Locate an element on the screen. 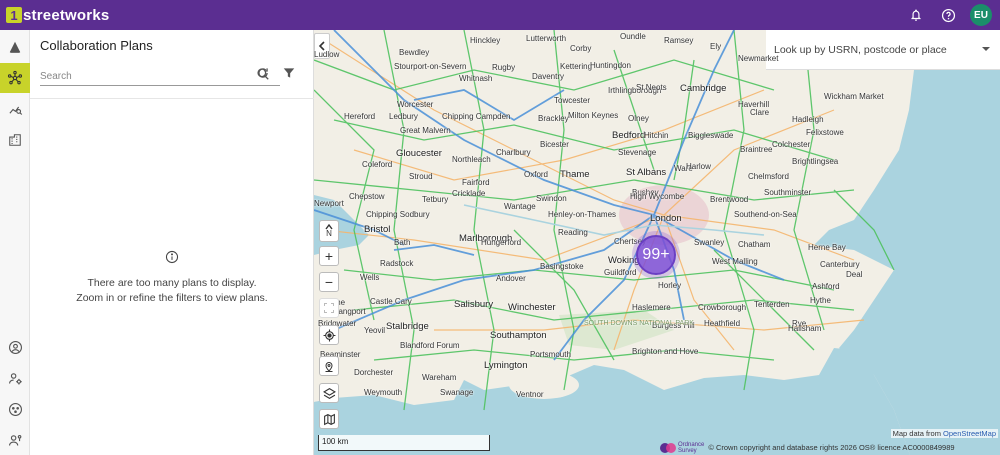  user-admin-icon is located at coordinates (15, 440).